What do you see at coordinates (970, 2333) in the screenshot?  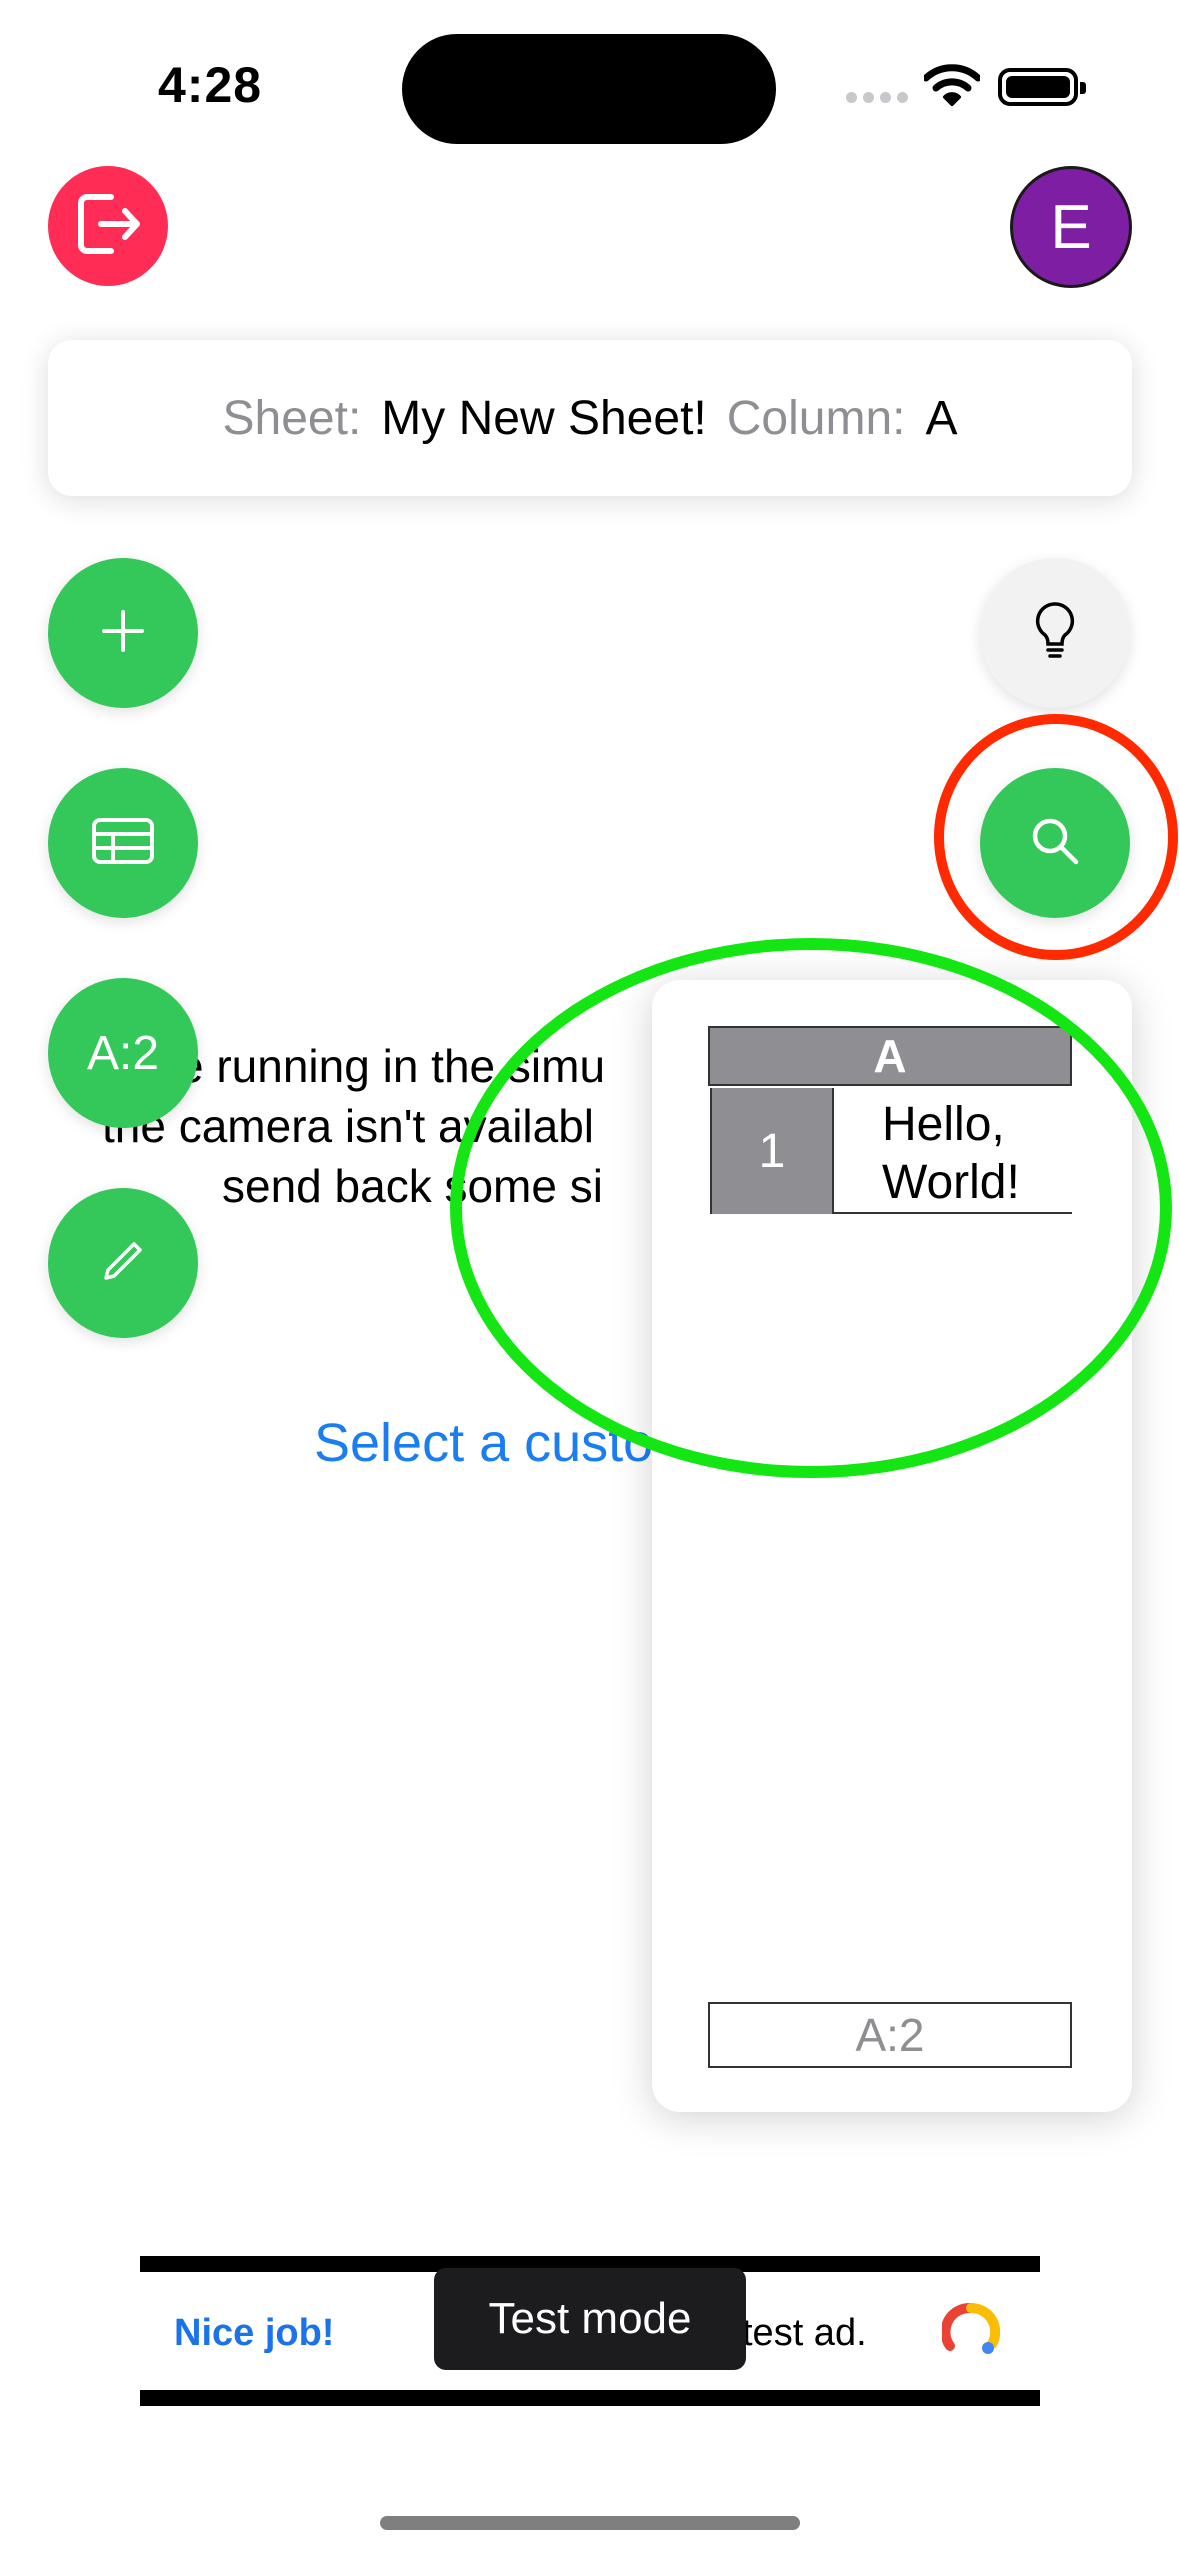 I see `ad-logo-icon` at bounding box center [970, 2333].